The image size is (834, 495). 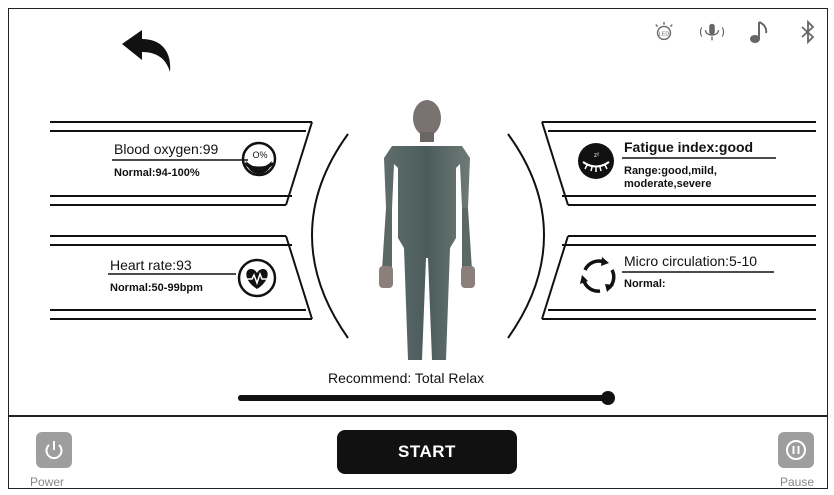 What do you see at coordinates (156, 288) in the screenshot?
I see `heart-rate-normal: Normal:50-99bpm` at bounding box center [156, 288].